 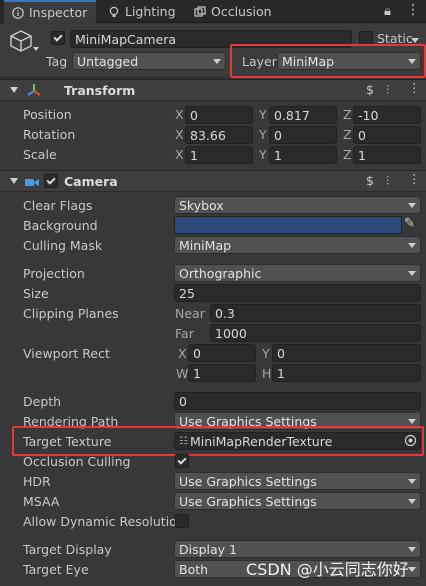 What do you see at coordinates (387, 11) in the screenshot?
I see `lock-icon: 🔒︎` at bounding box center [387, 11].